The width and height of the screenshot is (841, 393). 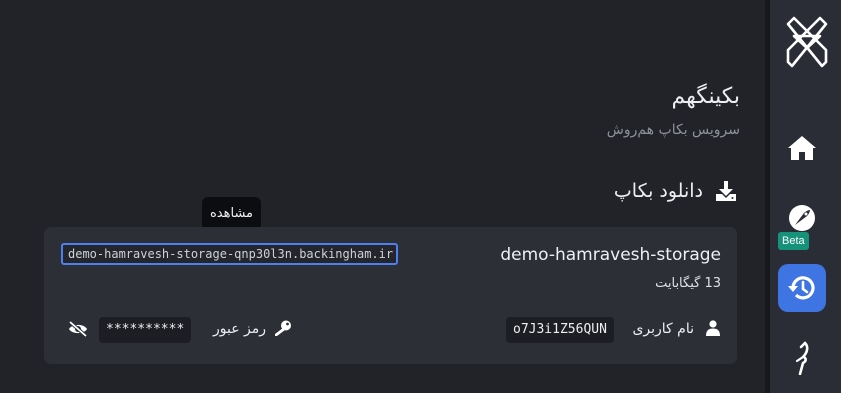 What do you see at coordinates (78, 329) in the screenshot?
I see `eye-slash-icon` at bounding box center [78, 329].